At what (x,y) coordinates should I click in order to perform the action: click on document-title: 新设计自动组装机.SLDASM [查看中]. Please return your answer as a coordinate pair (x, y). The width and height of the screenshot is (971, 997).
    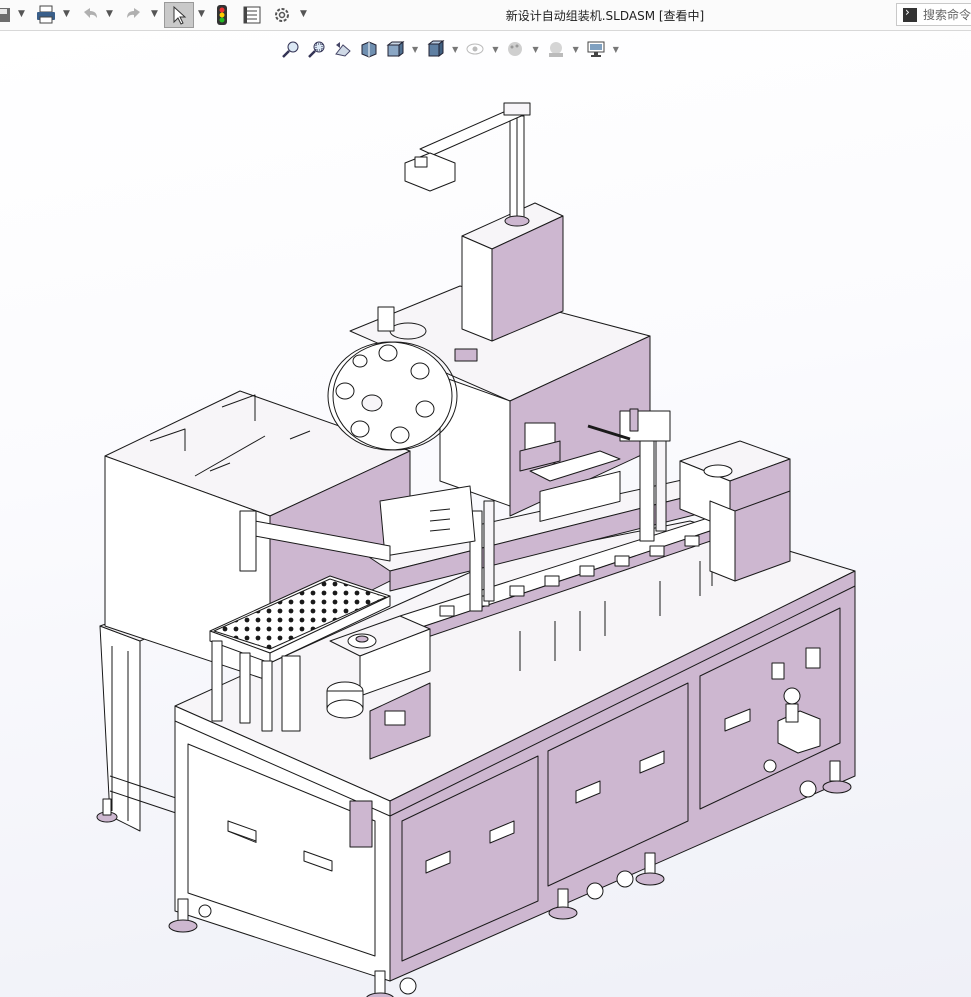
    Looking at the image, I should click on (605, 16).